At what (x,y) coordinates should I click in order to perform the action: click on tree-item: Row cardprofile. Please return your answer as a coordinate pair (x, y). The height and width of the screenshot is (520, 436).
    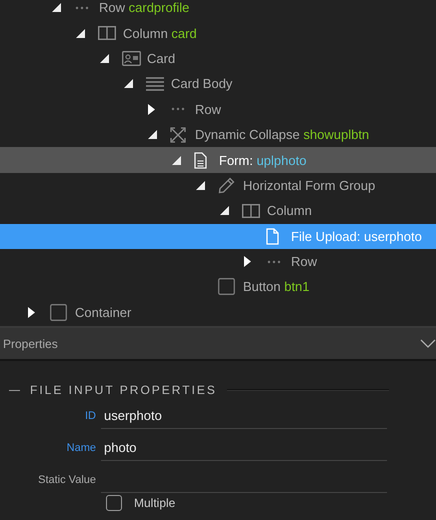
    Looking at the image, I should click on (218, 10).